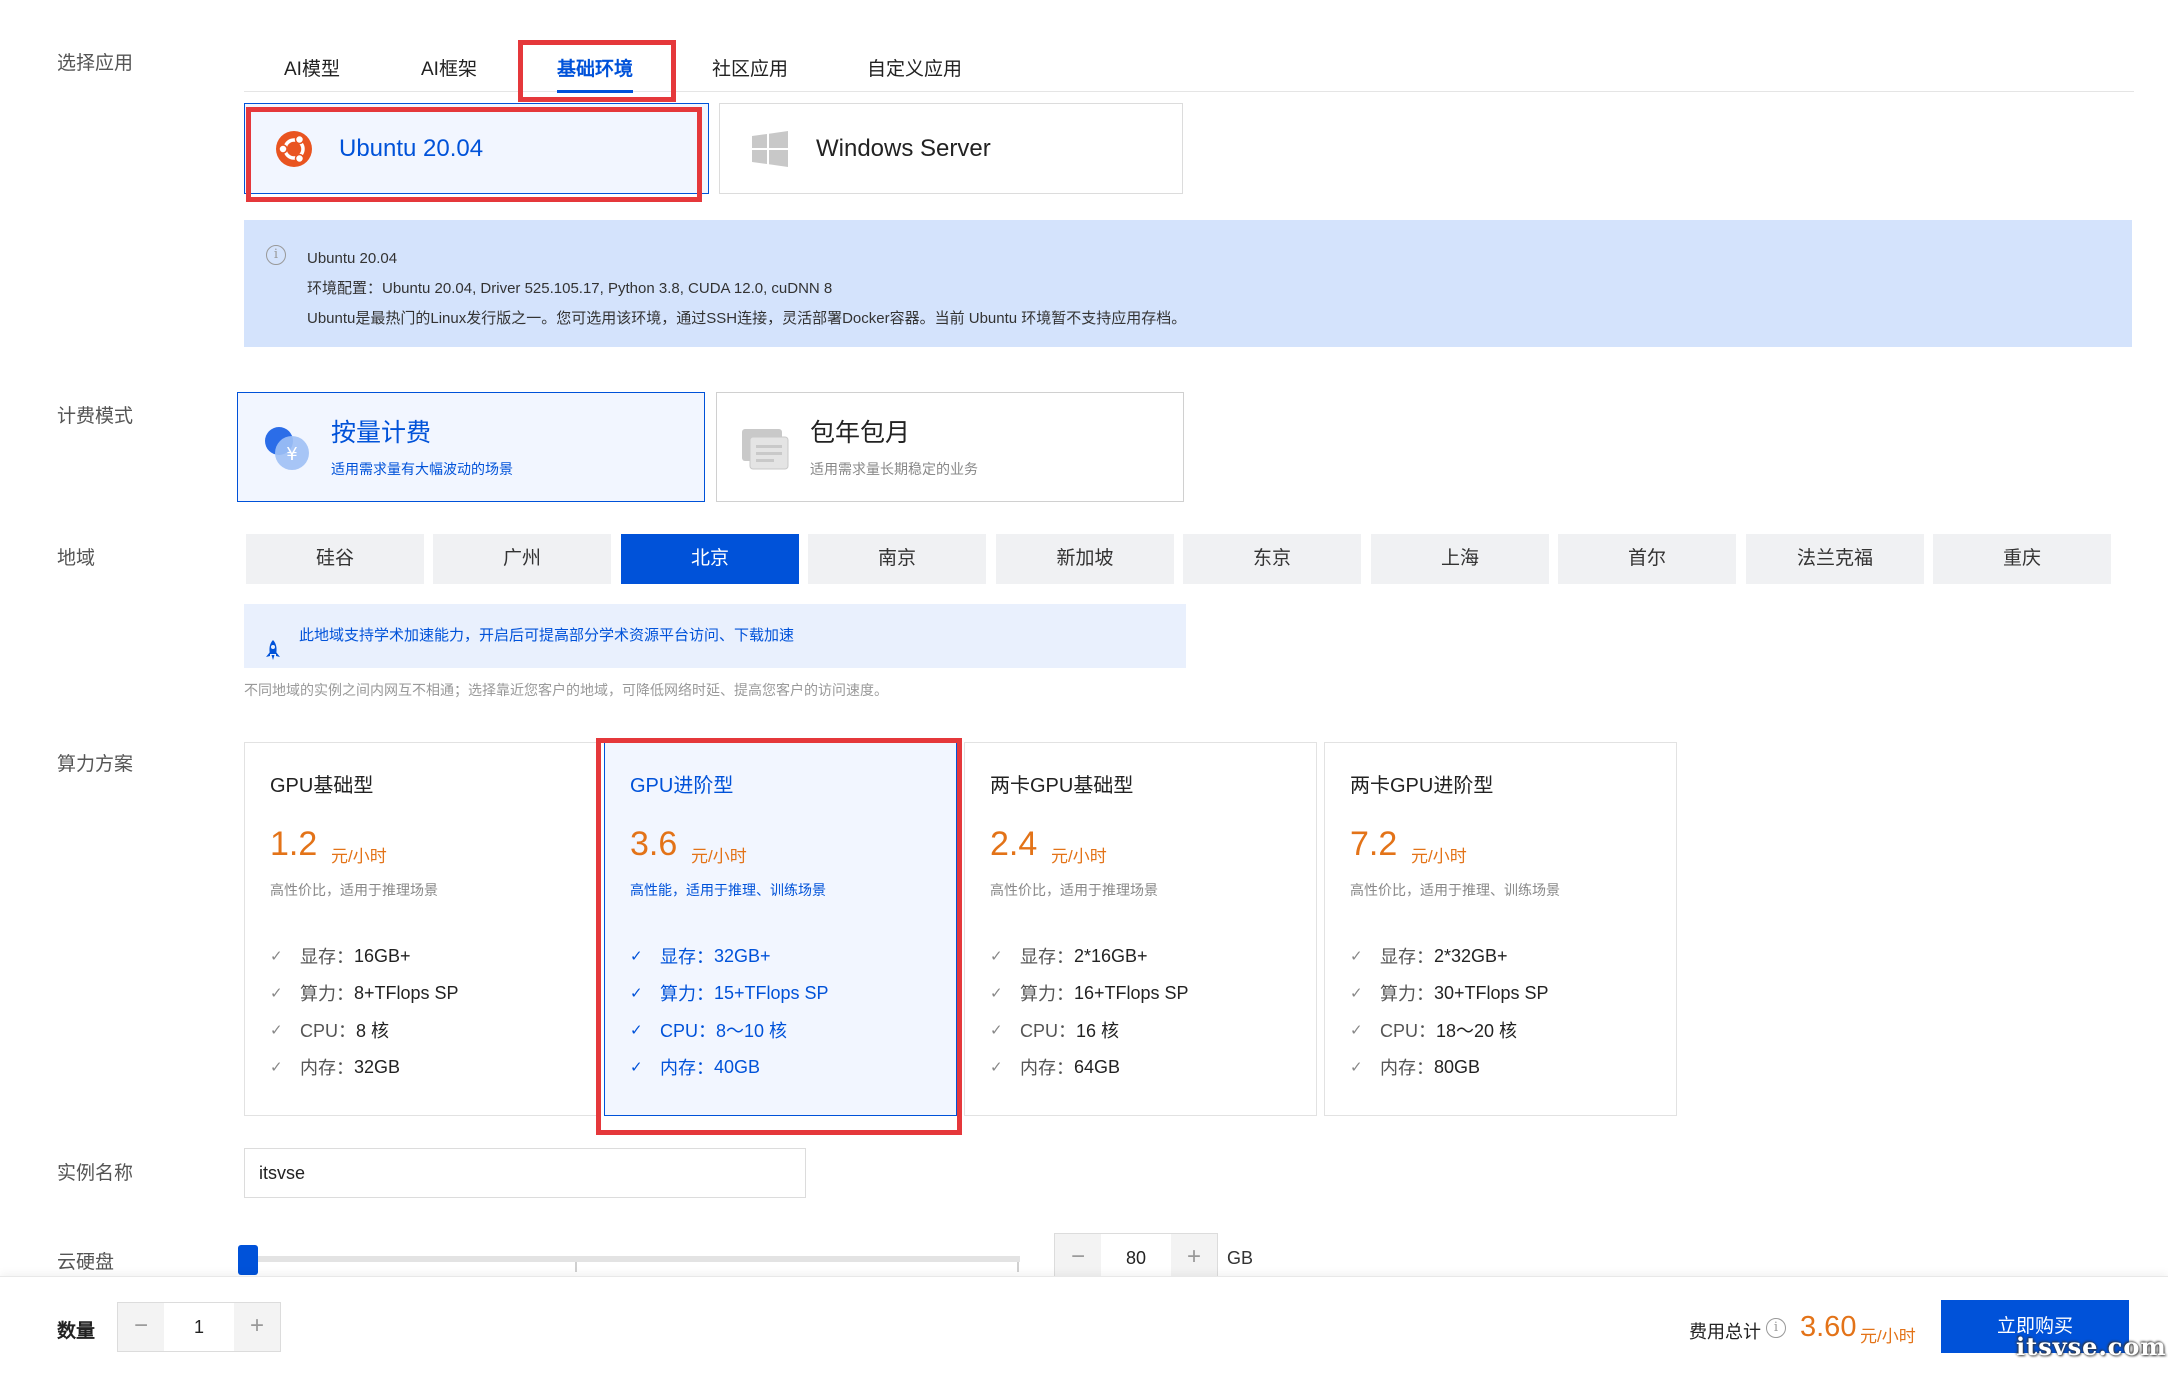  I want to click on region-frankfurt: 法兰克福, so click(1835, 559).